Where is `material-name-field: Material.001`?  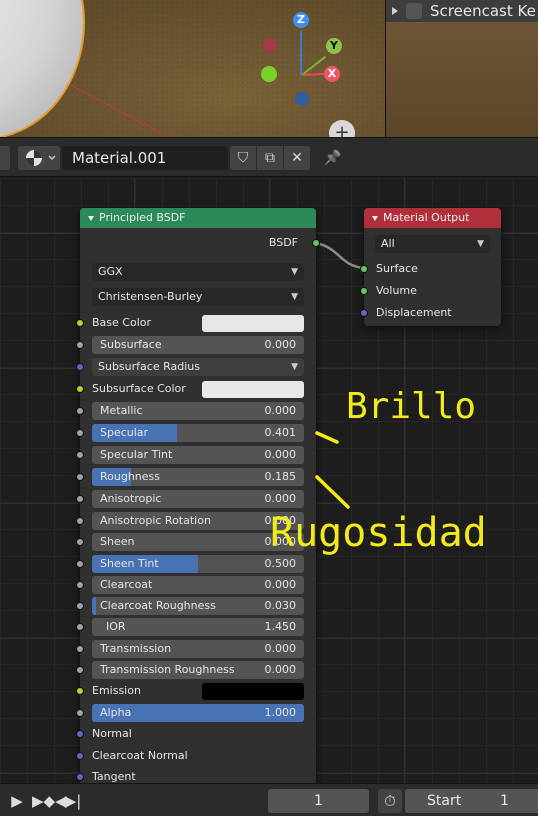 material-name-field: Material.001 is located at coordinates (145, 158).